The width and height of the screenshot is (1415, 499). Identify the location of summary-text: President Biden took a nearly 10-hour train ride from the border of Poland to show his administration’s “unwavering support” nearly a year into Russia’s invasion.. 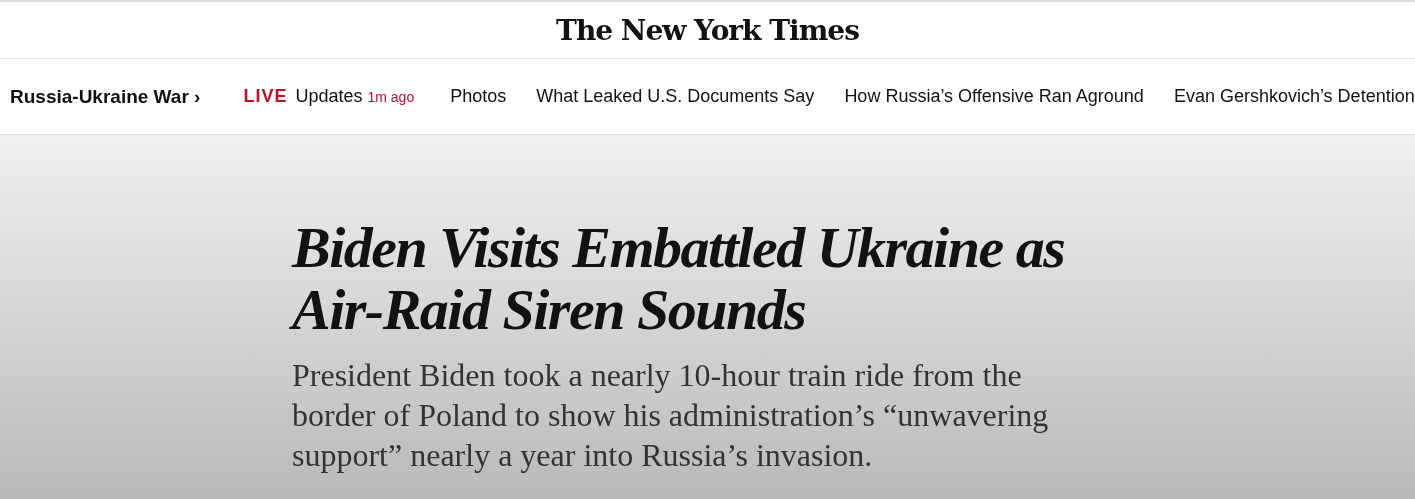
(671, 415).